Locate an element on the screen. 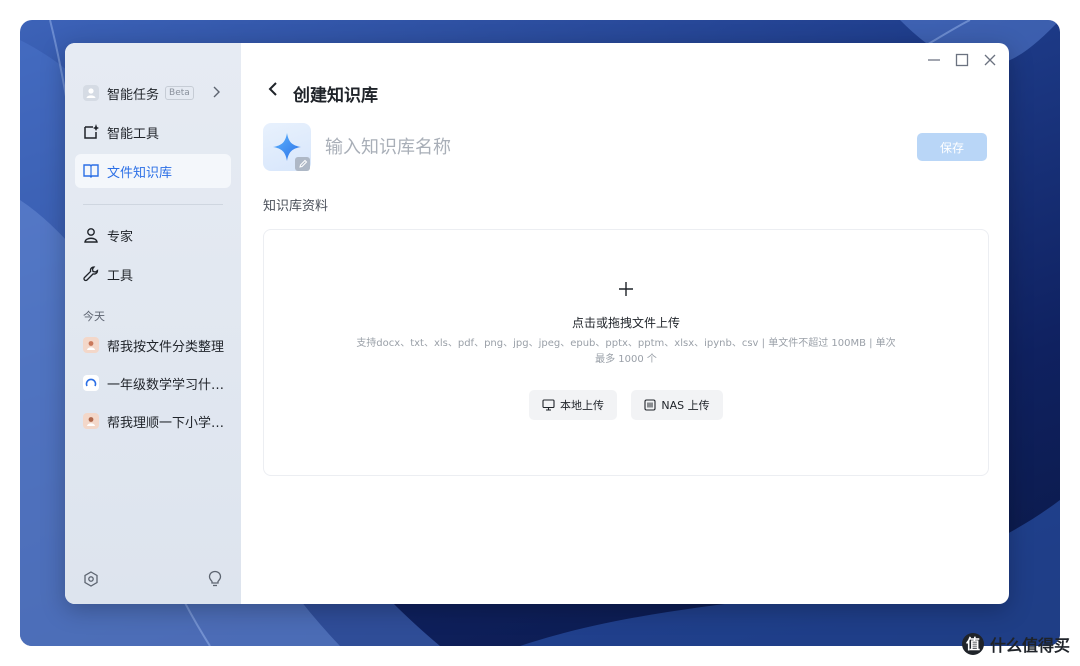  knowledge-base-name-input is located at coordinates (605, 147).